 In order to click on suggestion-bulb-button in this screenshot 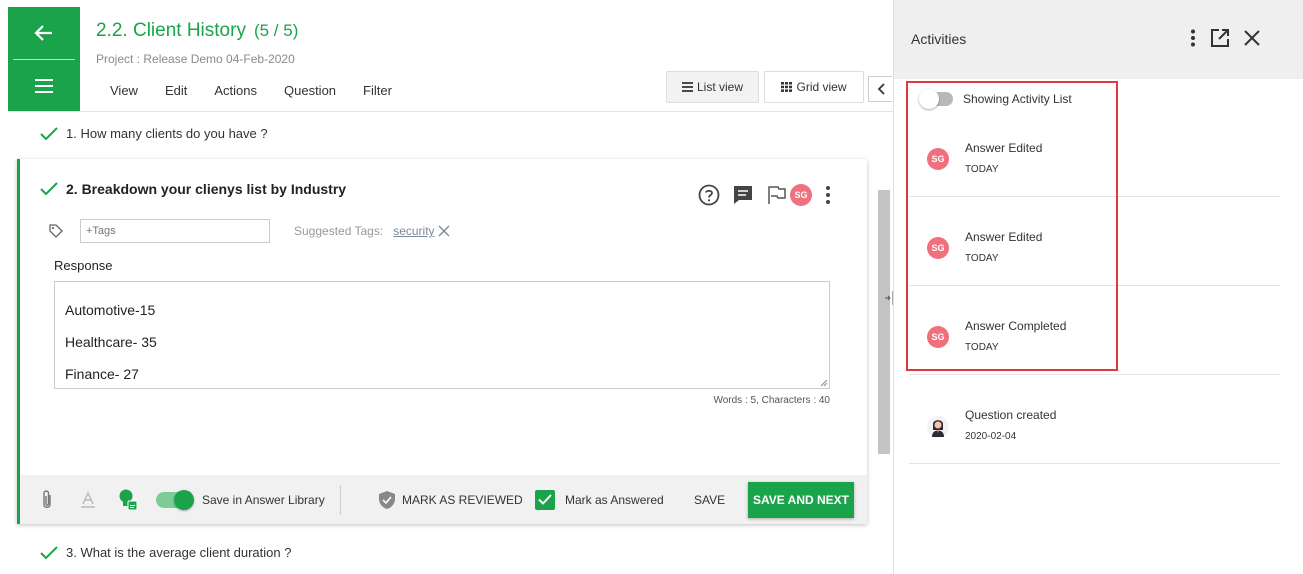, I will do `click(128, 499)`.